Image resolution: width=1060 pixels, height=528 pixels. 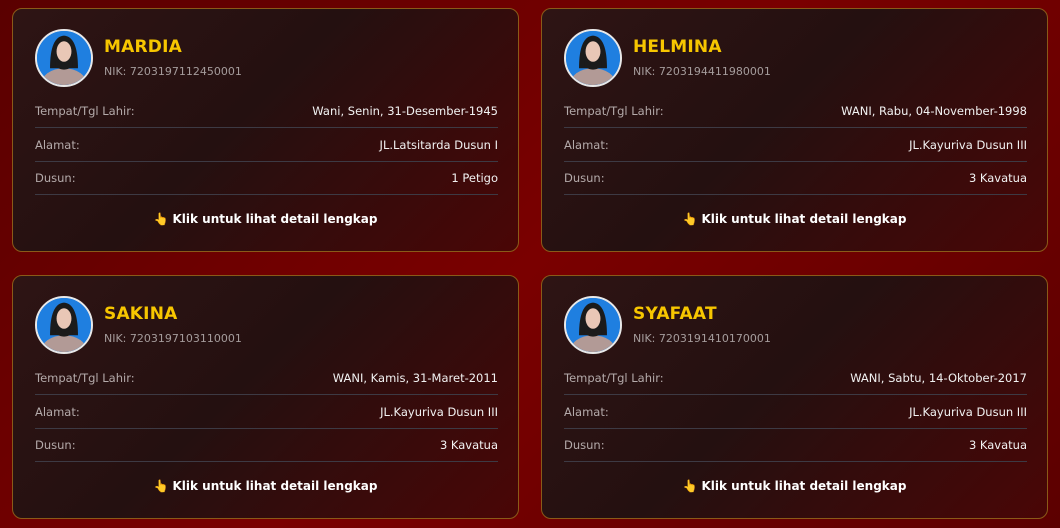 I want to click on hamlet-row: Dusun: 1 Petigo, so click(x=266, y=178).